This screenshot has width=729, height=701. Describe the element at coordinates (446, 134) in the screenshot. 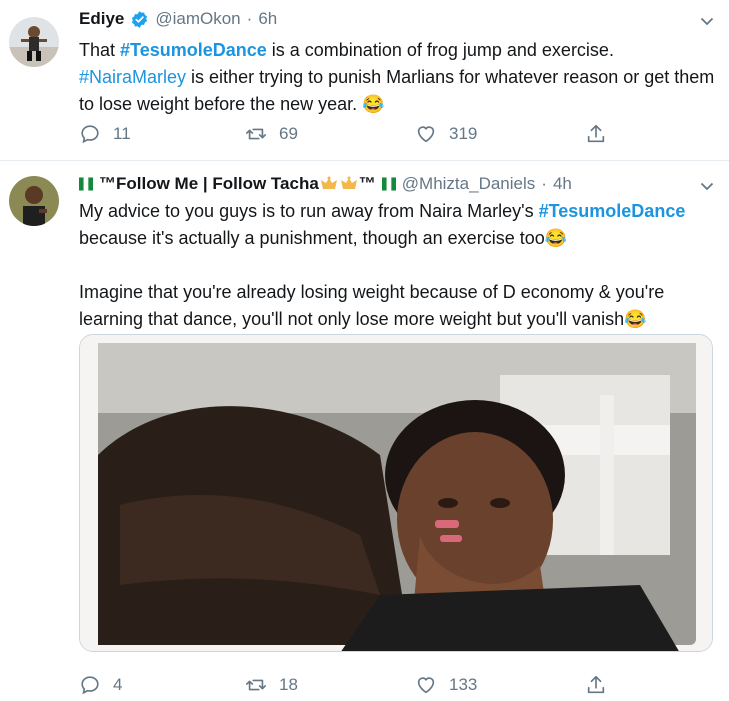

I see `like-button: 319` at that location.